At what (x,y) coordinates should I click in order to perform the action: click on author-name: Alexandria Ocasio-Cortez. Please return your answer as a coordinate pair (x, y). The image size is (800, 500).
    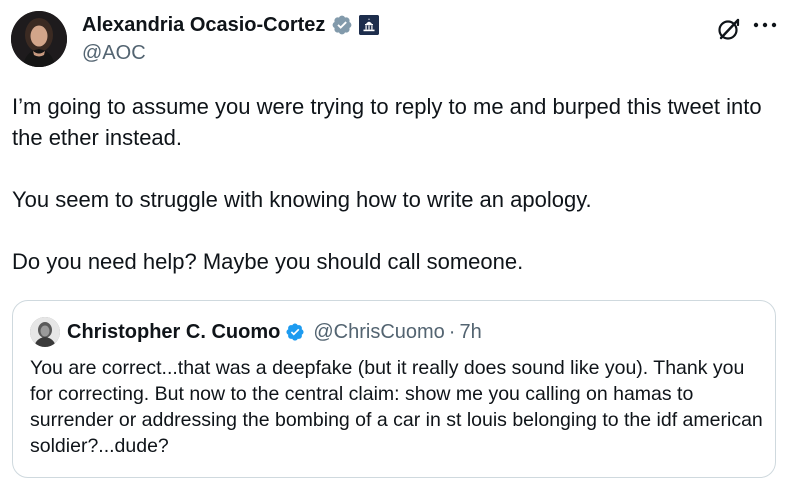
    Looking at the image, I should click on (231, 25).